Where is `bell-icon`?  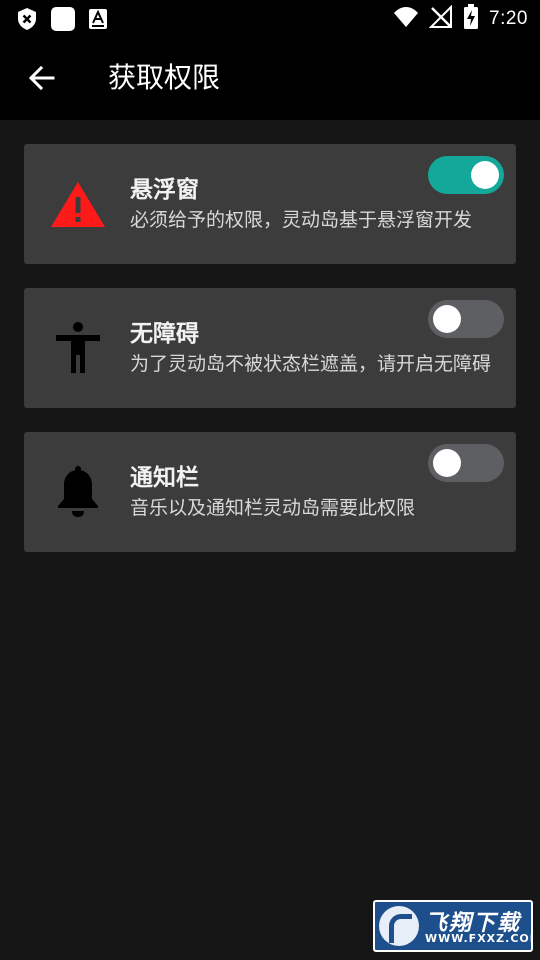 bell-icon is located at coordinates (78, 492).